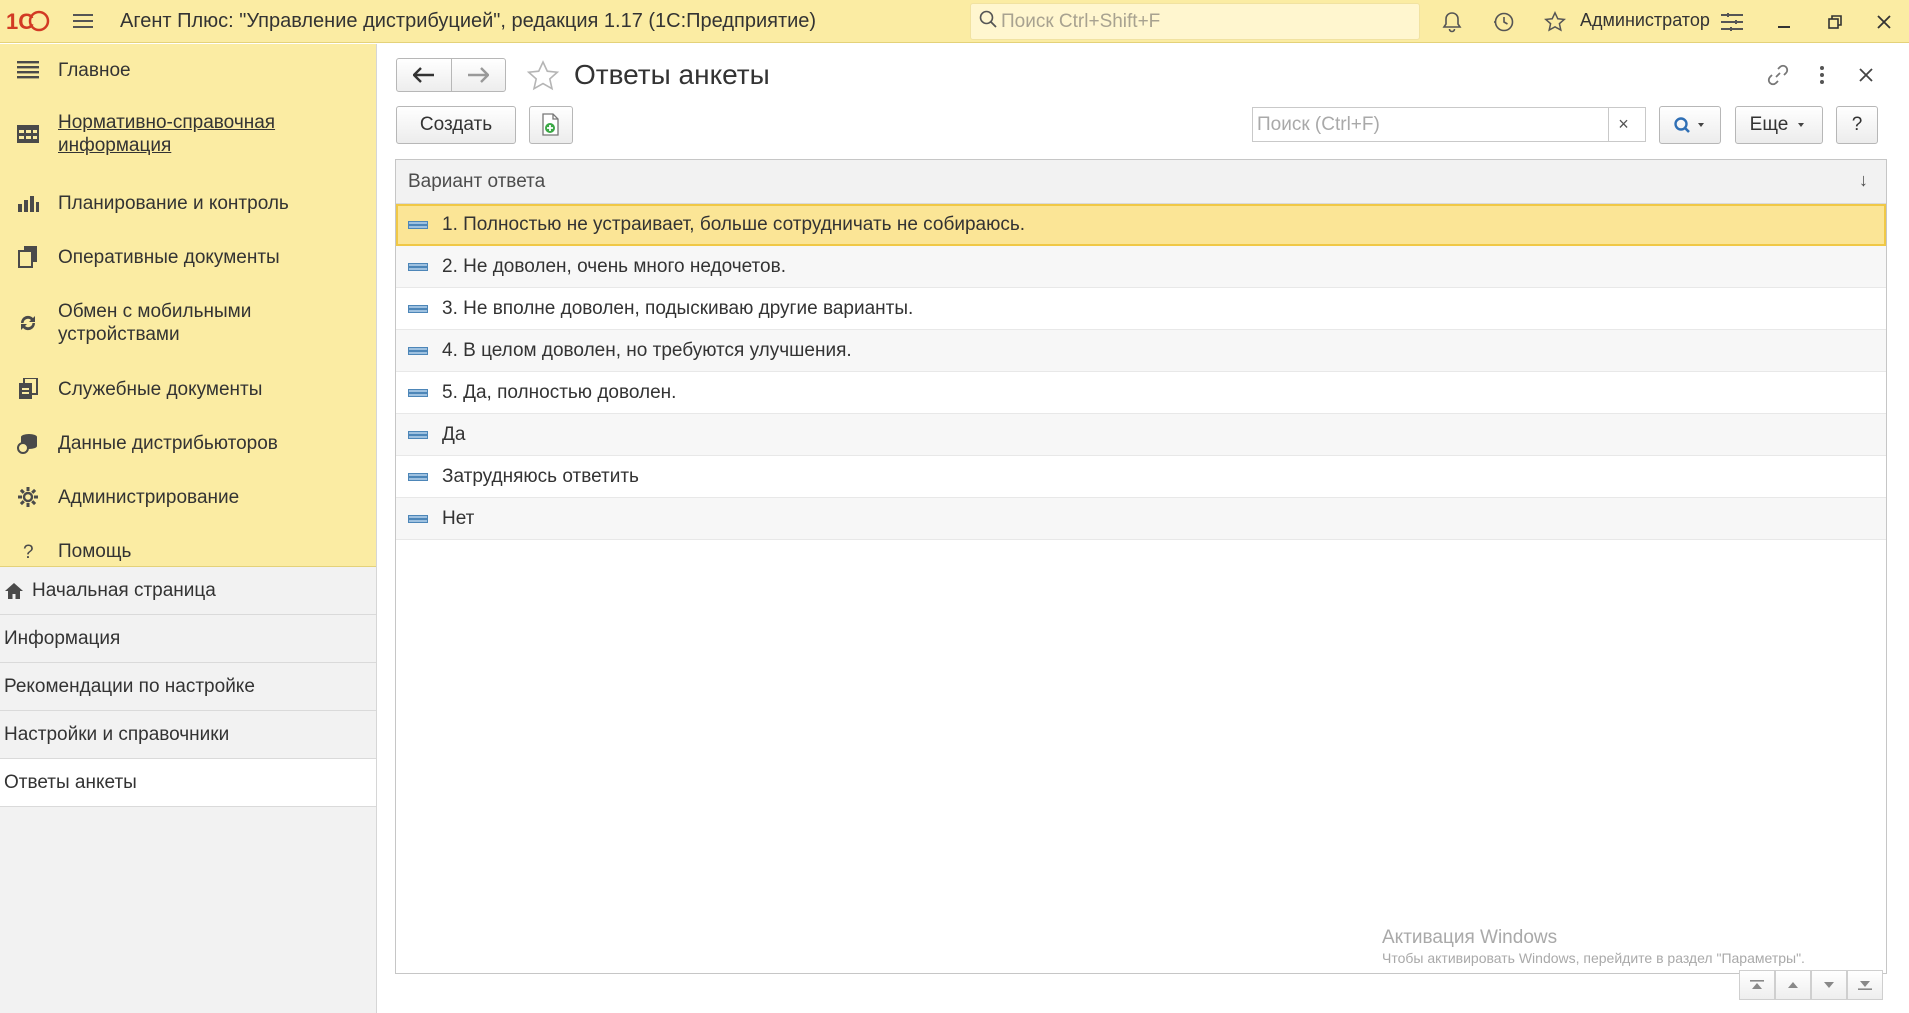 The width and height of the screenshot is (1909, 1013). What do you see at coordinates (28, 203) in the screenshot?
I see `bar-chart-icon` at bounding box center [28, 203].